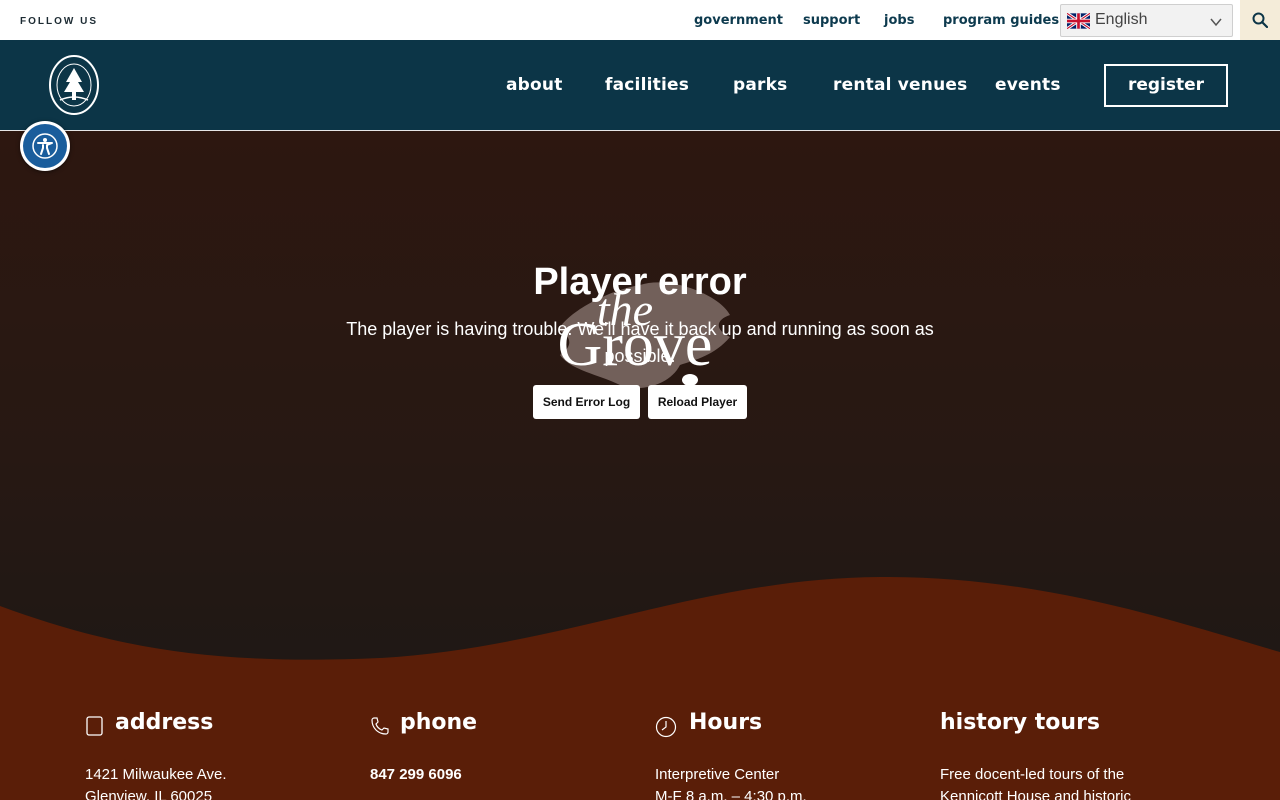 This screenshot has width=1280, height=800. Describe the element at coordinates (59, 21) in the screenshot. I see `follow-us-label: FOLLOW US` at that location.